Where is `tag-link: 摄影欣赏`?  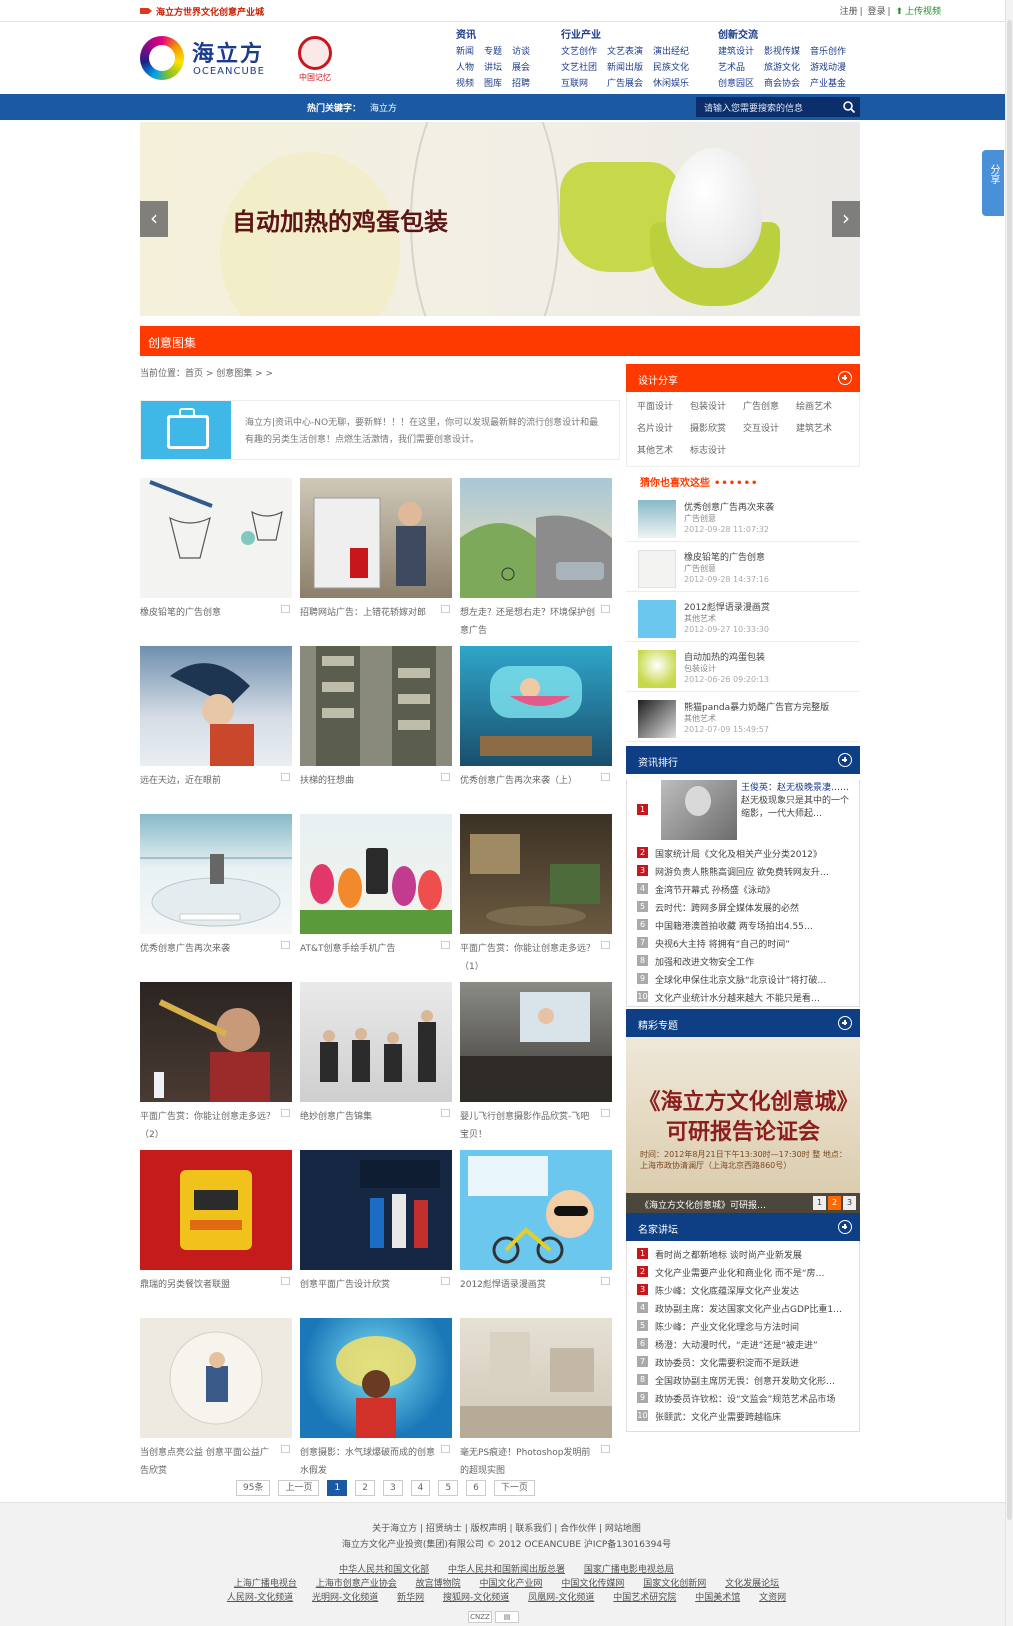 tag-link: 摄影欣赏 is located at coordinates (716, 429).